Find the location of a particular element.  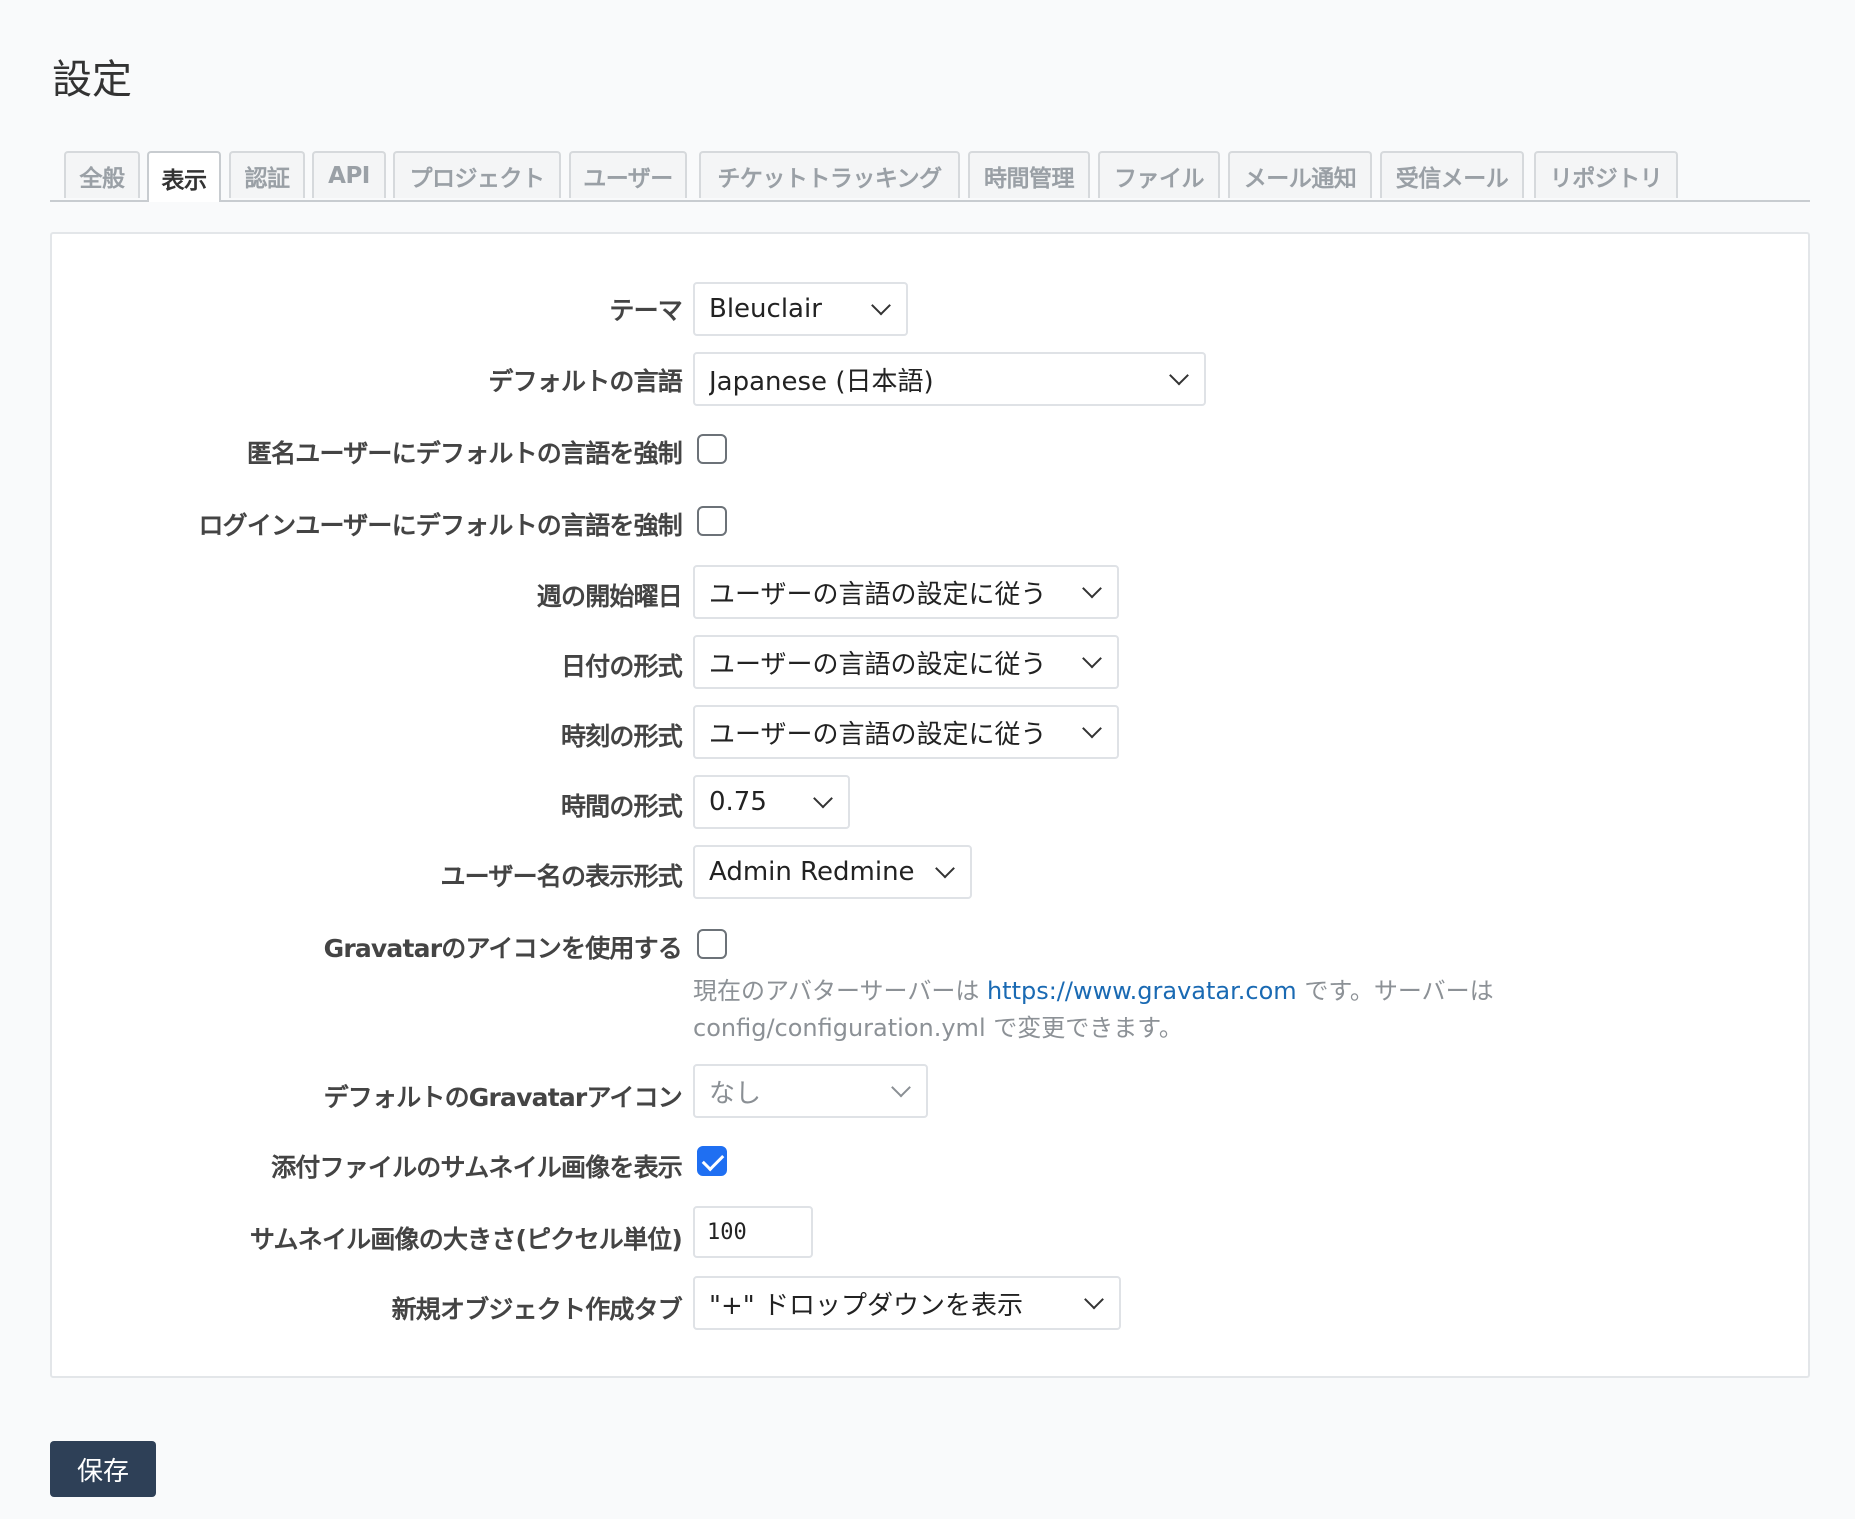

force-default-language-logged-in-checkbox is located at coordinates (712, 521).